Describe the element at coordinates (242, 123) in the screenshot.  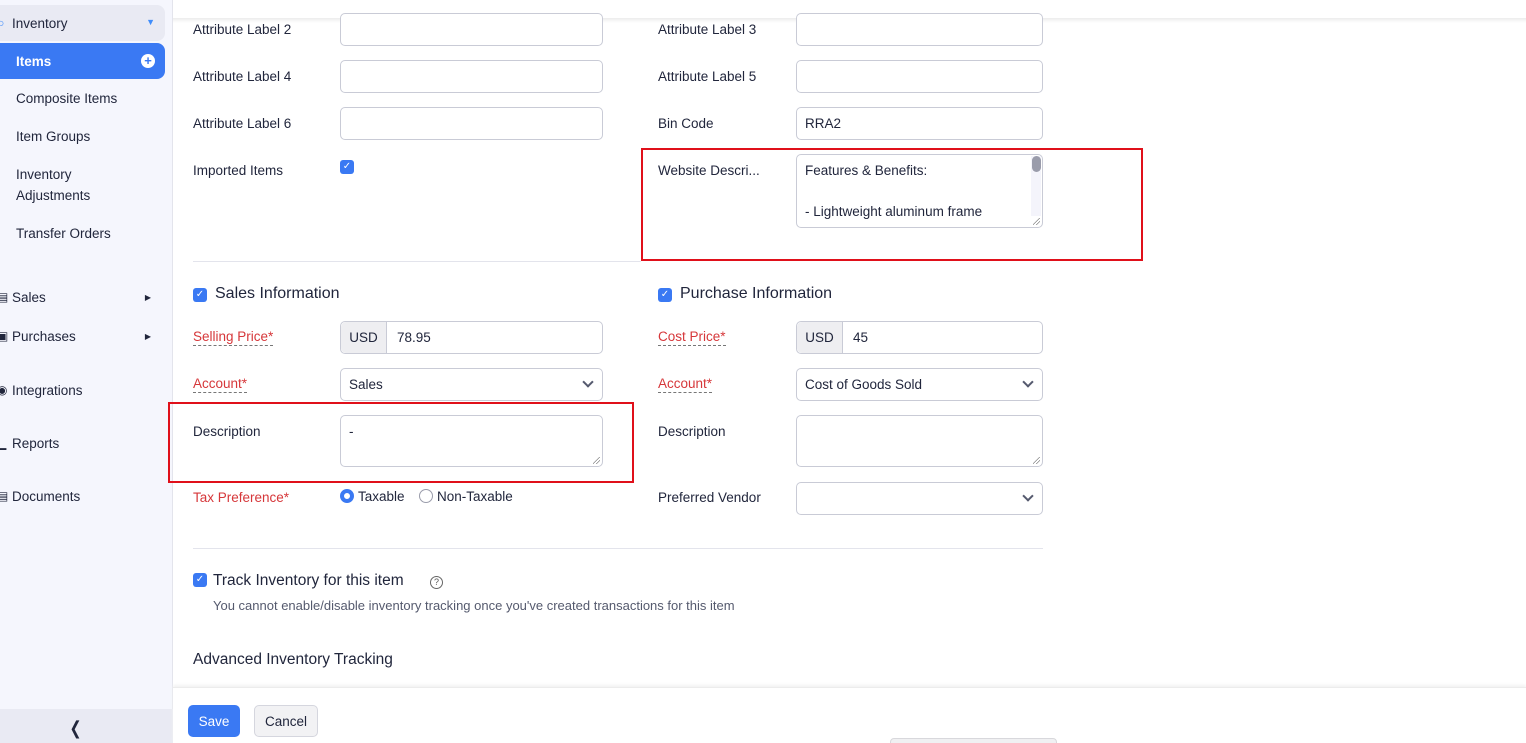
I see `attribute-label-6: Attribute Label 6` at that location.